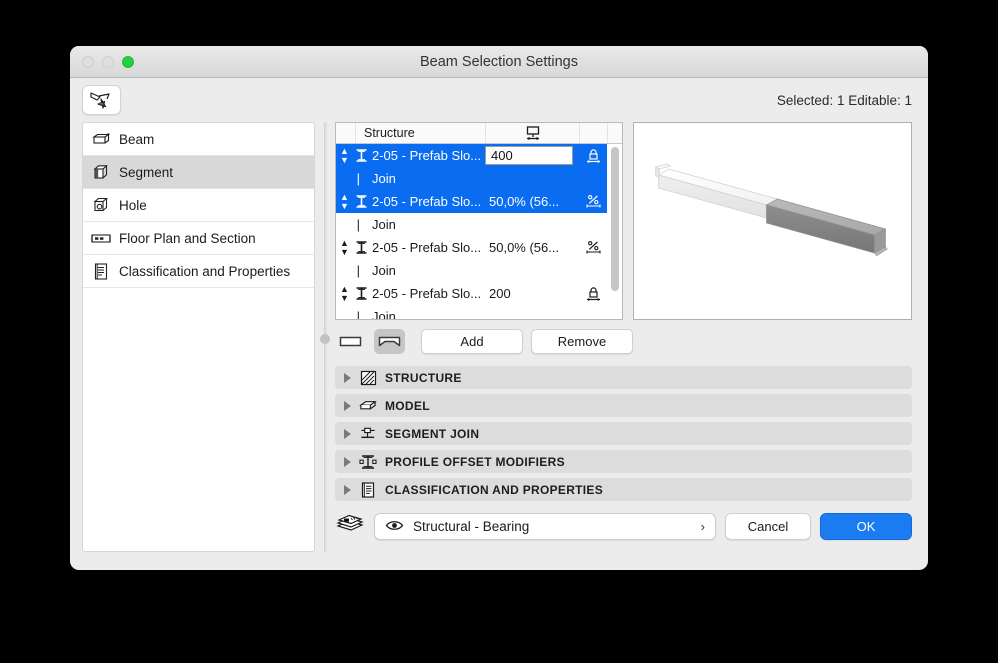 This screenshot has width=998, height=663. Describe the element at coordinates (198, 205) in the screenshot. I see `sidebar-item-hole: Hole` at that location.